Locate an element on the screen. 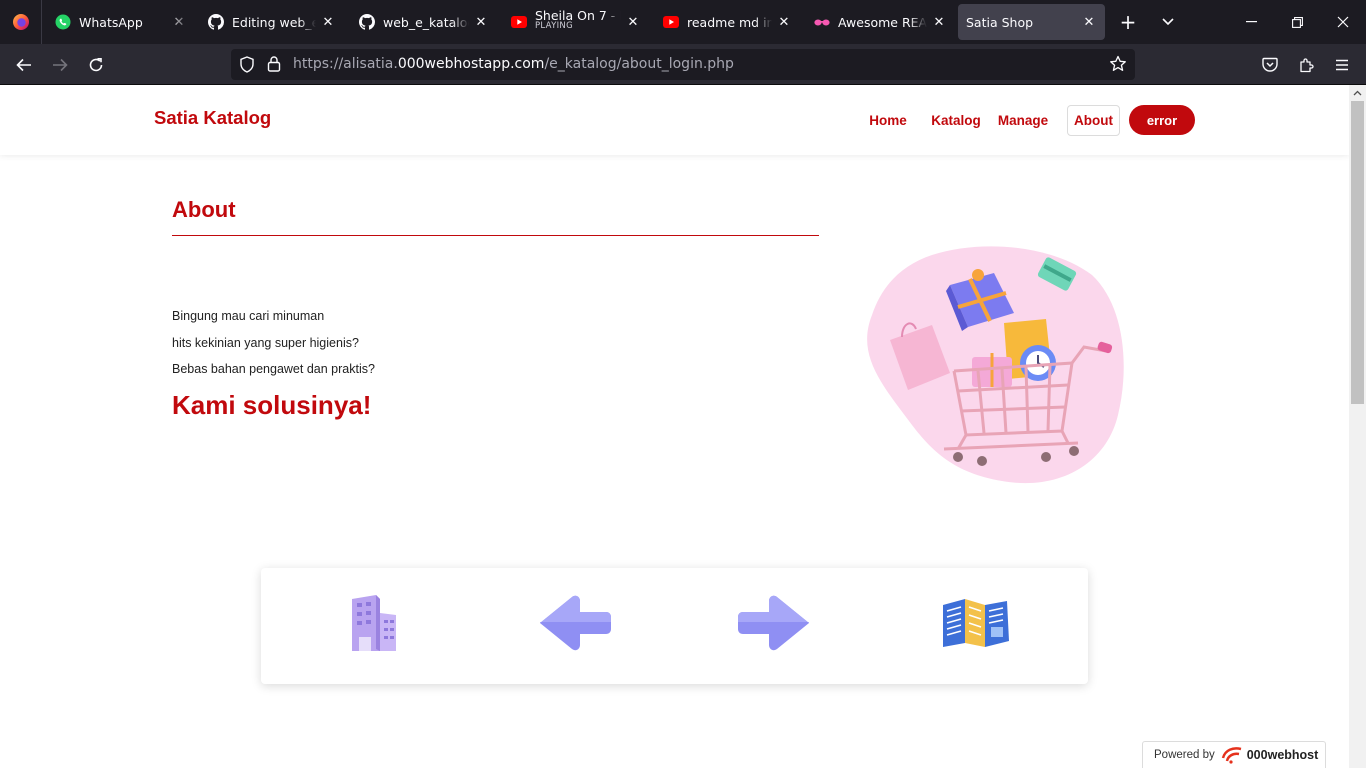  powered-by-badge: Powered by 000webhost is located at coordinates (1234, 754).